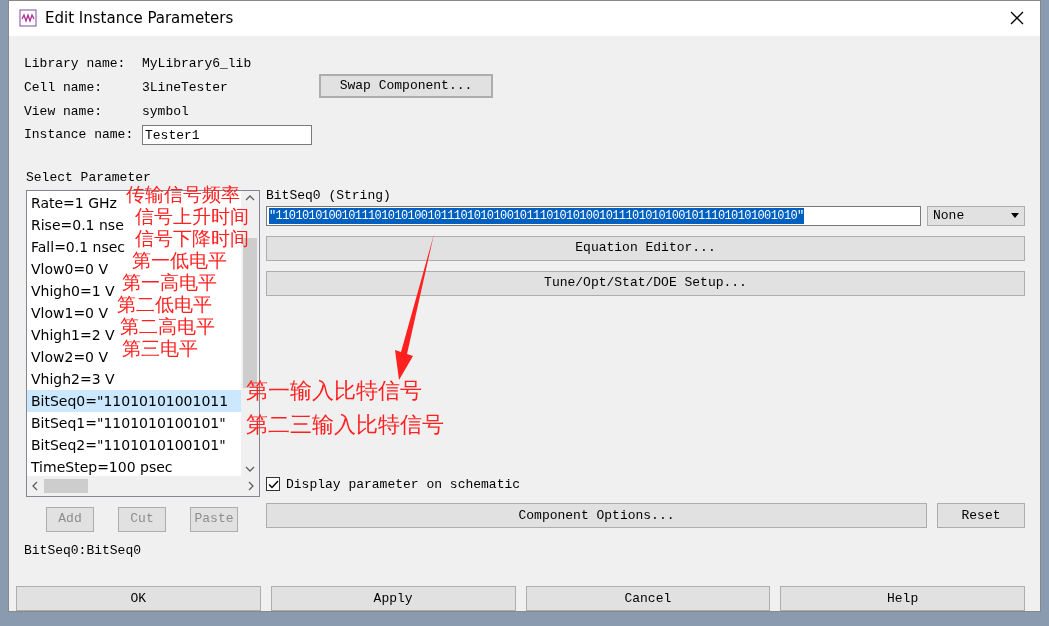  What do you see at coordinates (197, 64) in the screenshot?
I see `field-value: MyLibrary6_lib` at bounding box center [197, 64].